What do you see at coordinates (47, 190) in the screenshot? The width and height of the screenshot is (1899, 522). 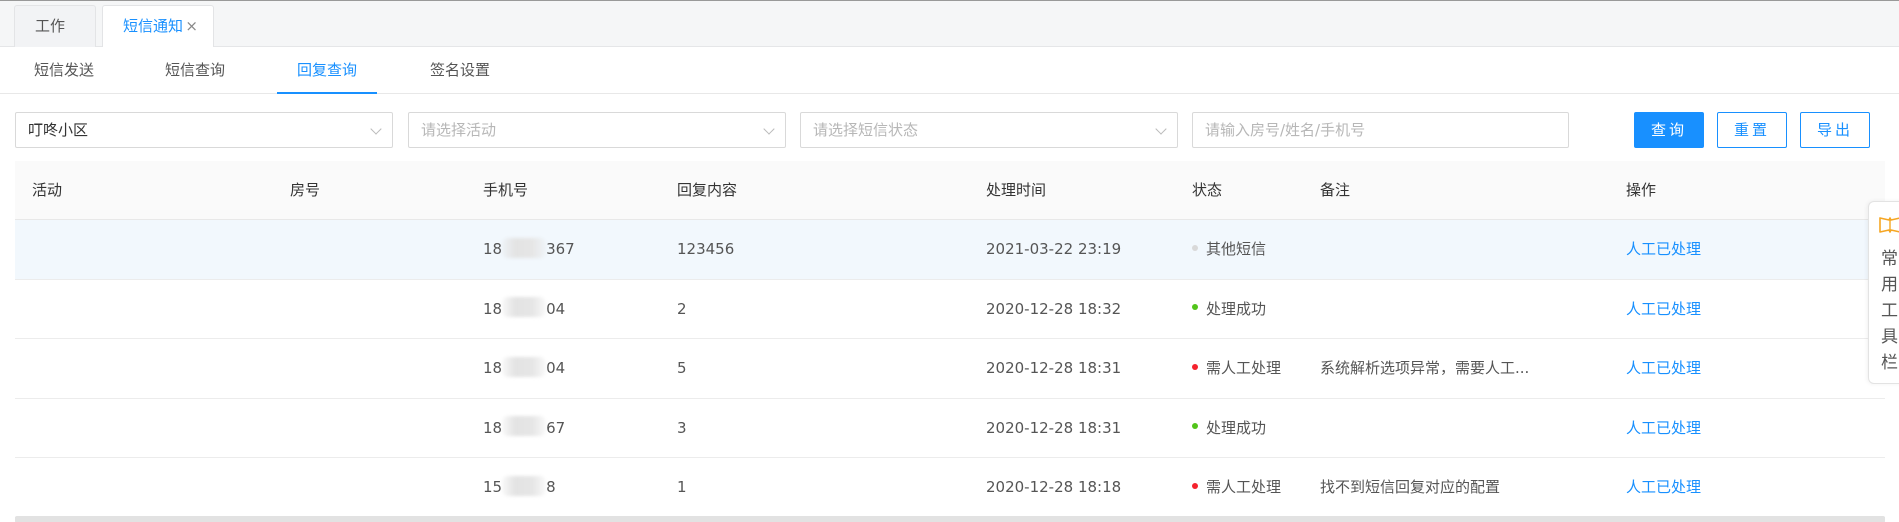 I see `column-header-activity: 活动` at bounding box center [47, 190].